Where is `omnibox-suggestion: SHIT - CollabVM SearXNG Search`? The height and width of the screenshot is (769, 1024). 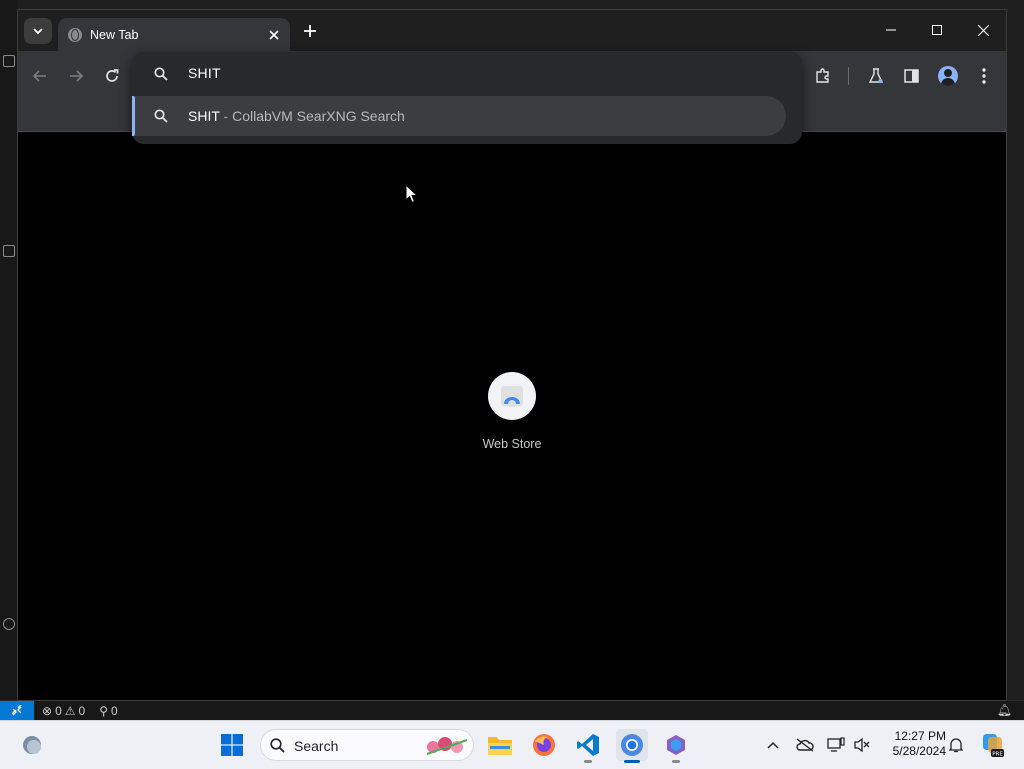
omnibox-suggestion: SHIT - CollabVM SearXNG Search is located at coordinates (459, 116).